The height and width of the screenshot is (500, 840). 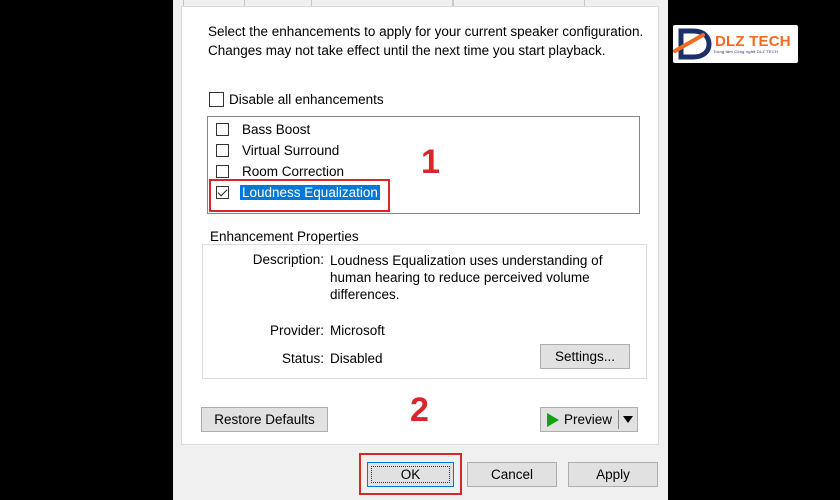 I want to click on list-item-label: Room Correction, so click(x=293, y=171).